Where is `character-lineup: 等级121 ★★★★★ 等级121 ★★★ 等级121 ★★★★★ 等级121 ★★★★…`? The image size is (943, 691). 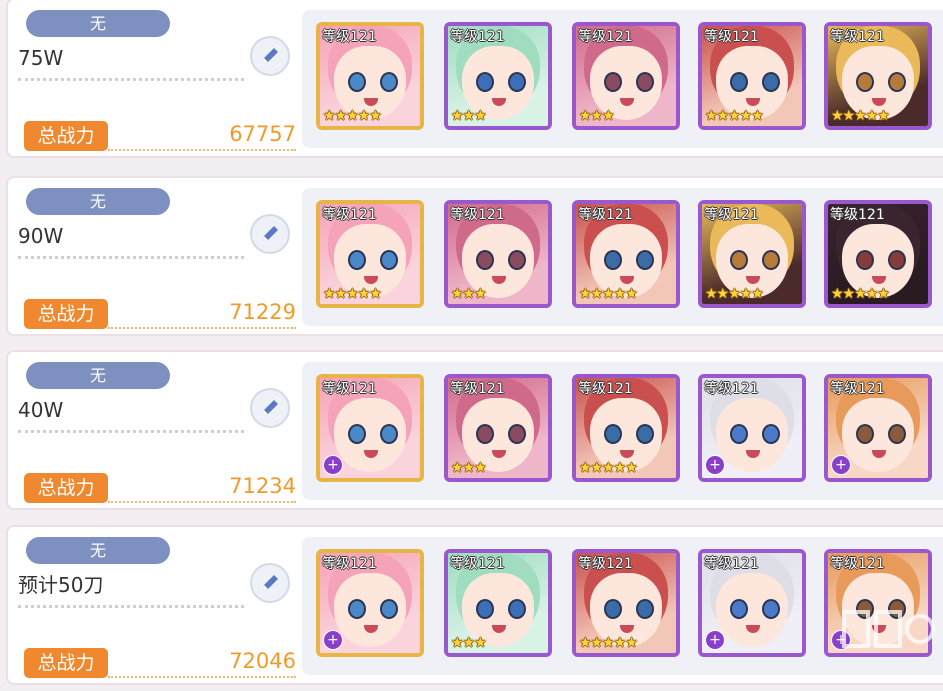 character-lineup: 等级121 ★★★★★ 等级121 ★★★ 等级121 ★★★★★ 等级121 ★★★★… is located at coordinates (622, 257).